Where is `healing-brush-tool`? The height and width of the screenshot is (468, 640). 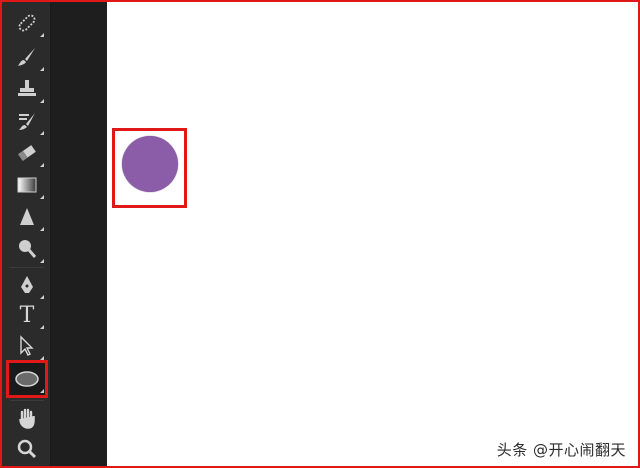
healing-brush-tool is located at coordinates (27, 23).